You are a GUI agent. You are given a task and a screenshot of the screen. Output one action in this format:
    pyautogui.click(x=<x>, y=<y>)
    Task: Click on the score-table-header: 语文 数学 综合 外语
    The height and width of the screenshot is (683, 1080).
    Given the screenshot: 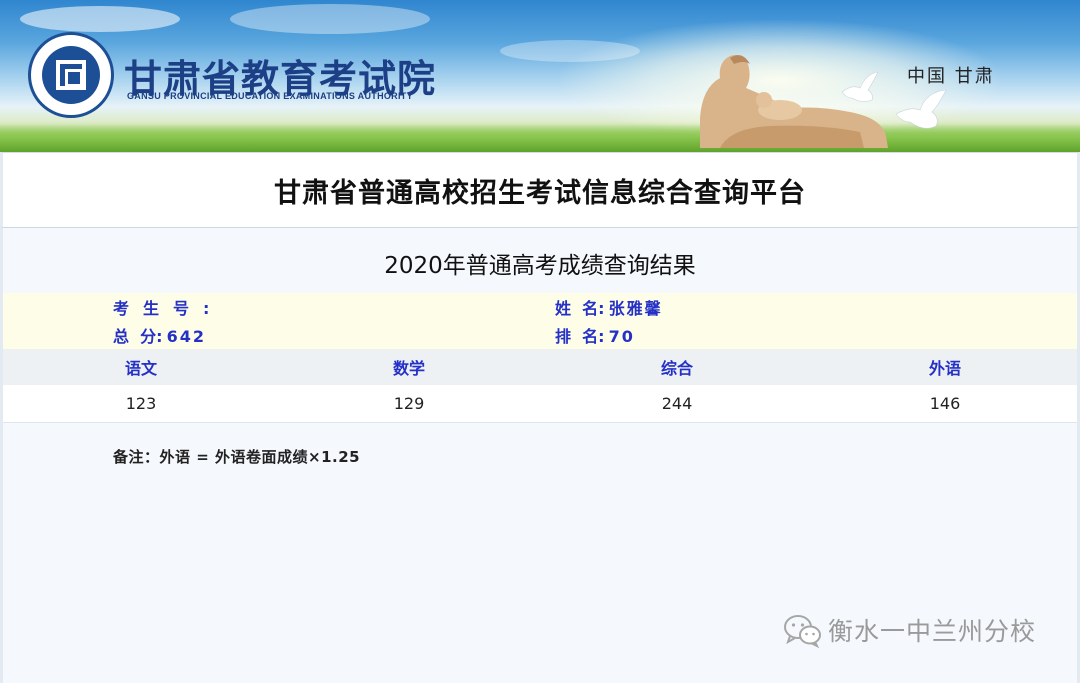 What is the action you would take?
    pyautogui.click(x=540, y=367)
    